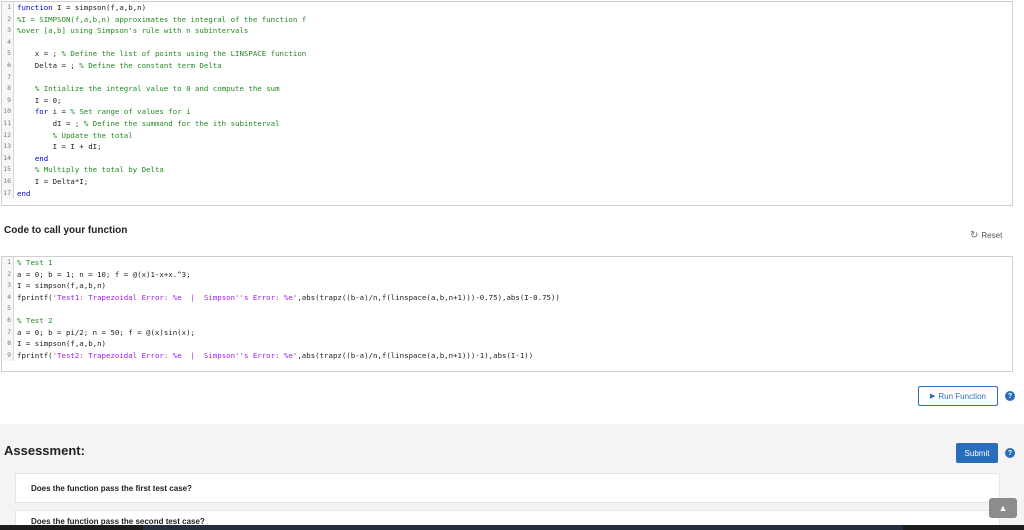 The width and height of the screenshot is (1024, 530). Describe the element at coordinates (35, 7) in the screenshot. I see `code-keyword: function` at that location.